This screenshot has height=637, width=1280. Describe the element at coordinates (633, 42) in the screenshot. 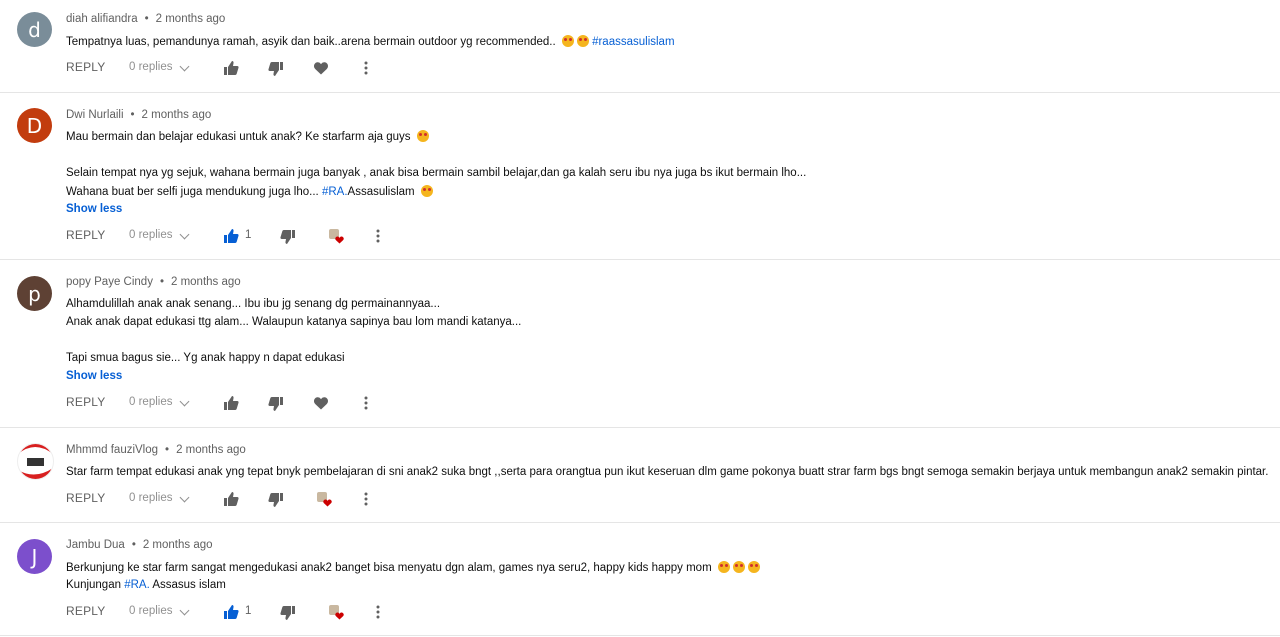

I see `hashtag-link: #raassasulislam` at that location.